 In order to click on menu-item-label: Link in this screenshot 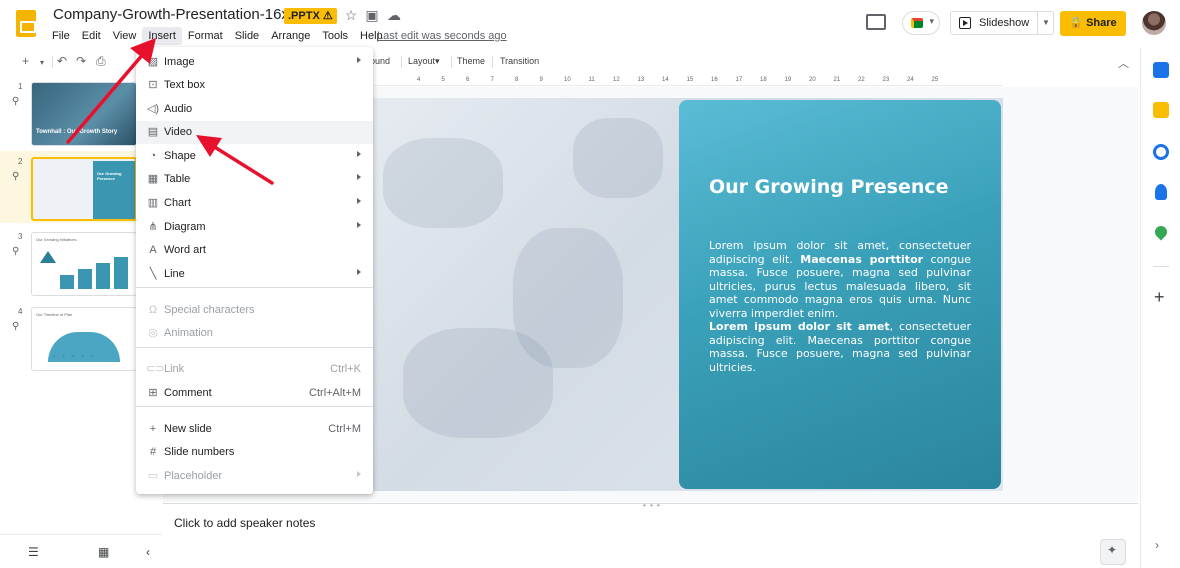, I will do `click(174, 369)`.